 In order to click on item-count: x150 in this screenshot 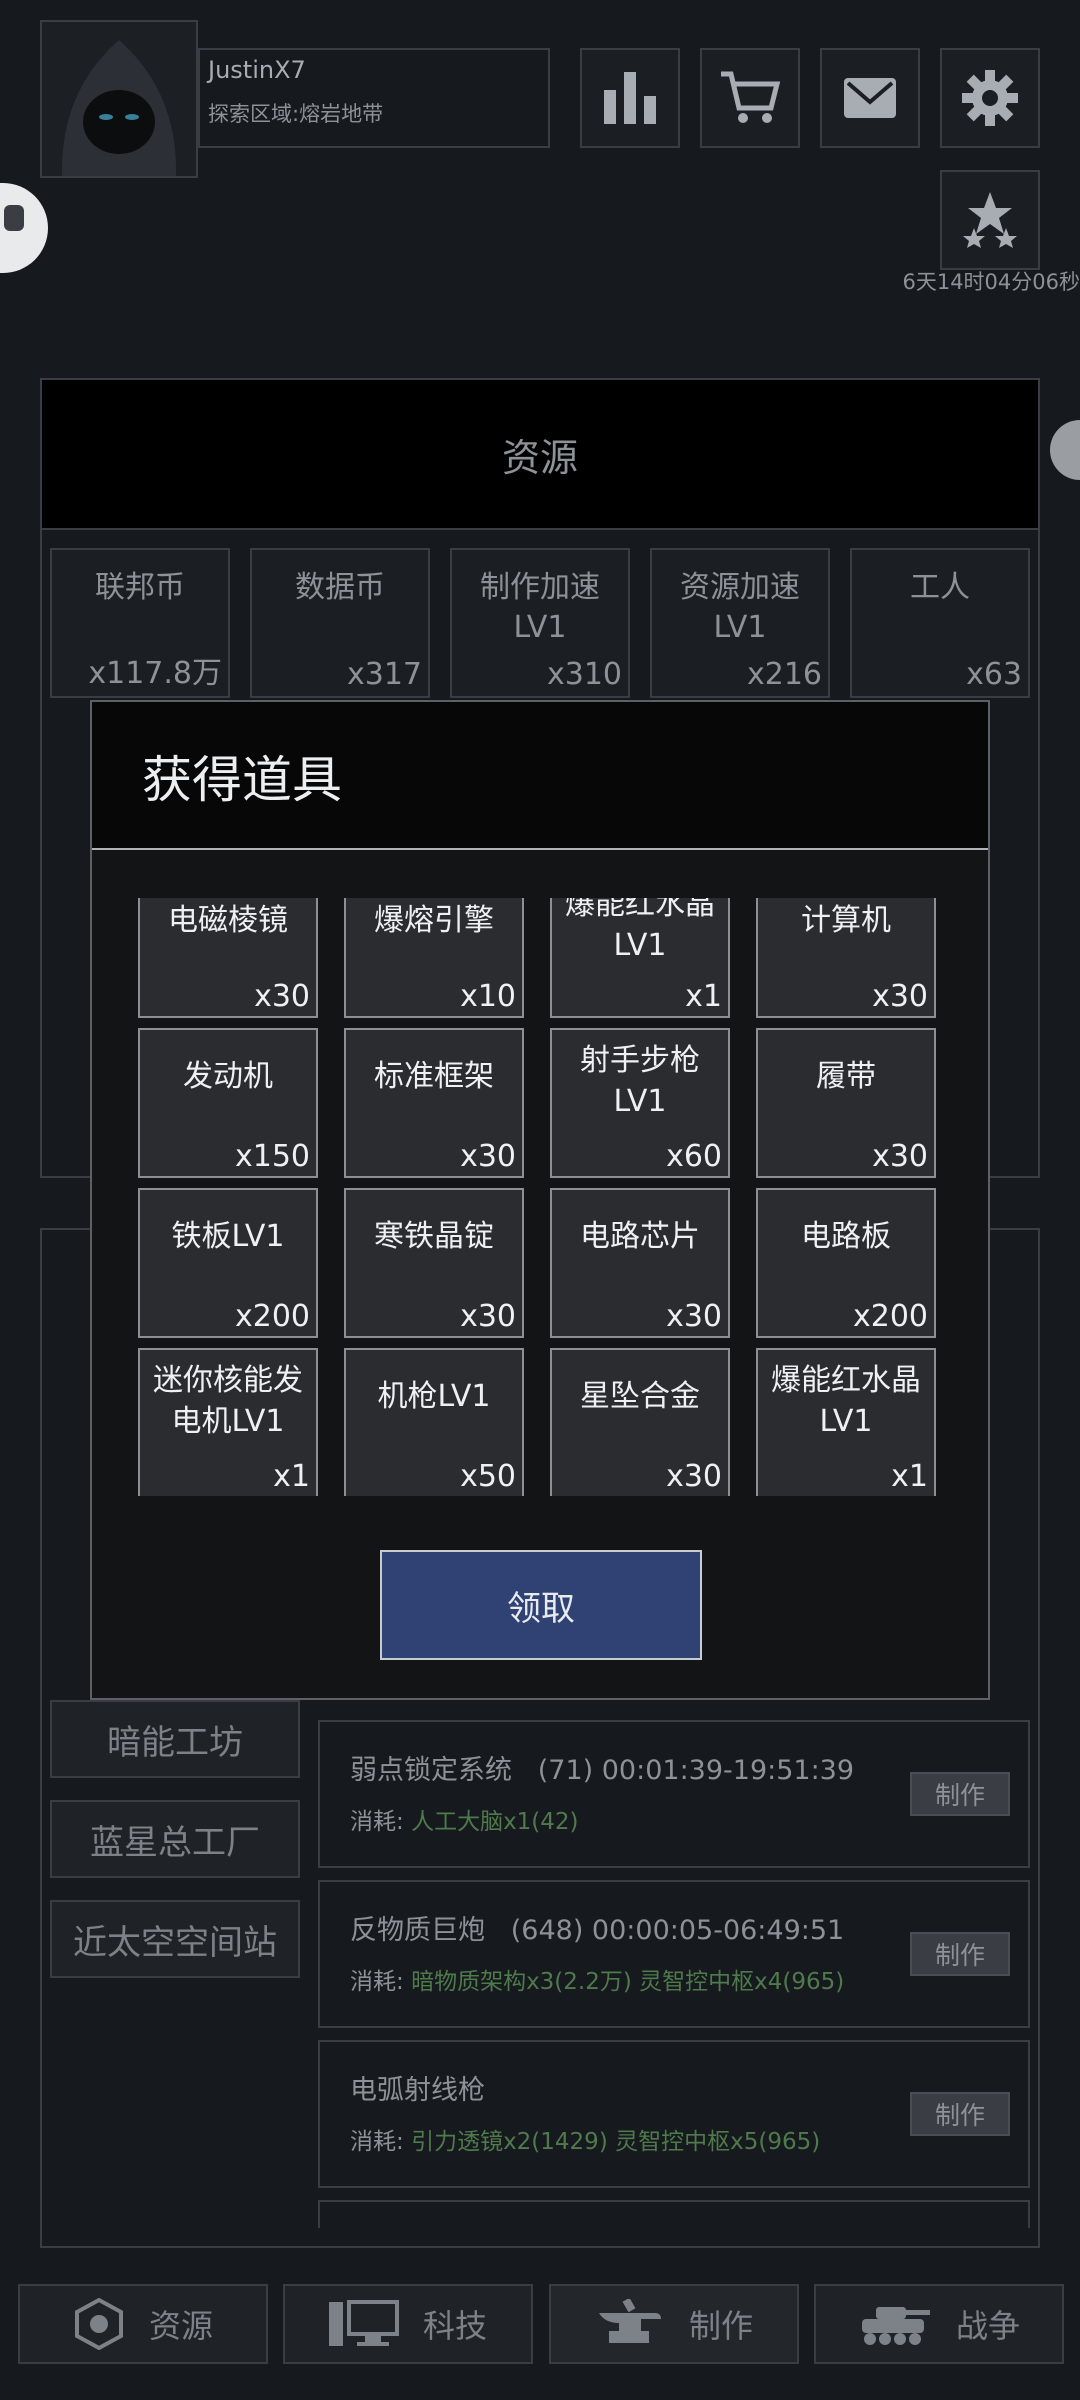, I will do `click(272, 1156)`.